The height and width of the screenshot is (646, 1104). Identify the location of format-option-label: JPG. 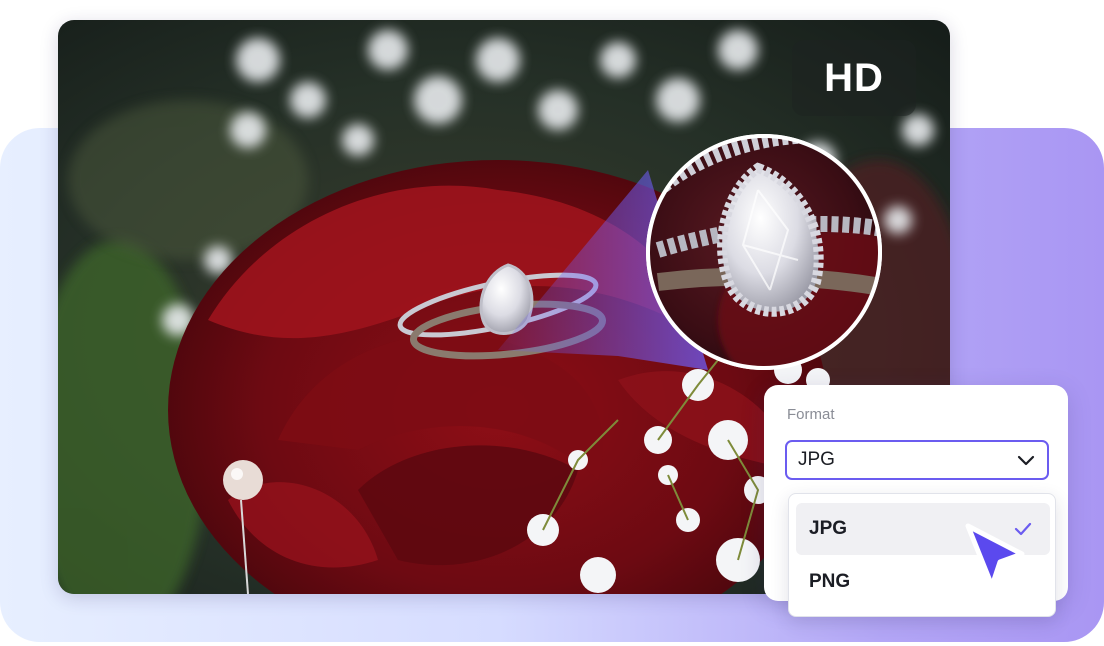
(828, 528).